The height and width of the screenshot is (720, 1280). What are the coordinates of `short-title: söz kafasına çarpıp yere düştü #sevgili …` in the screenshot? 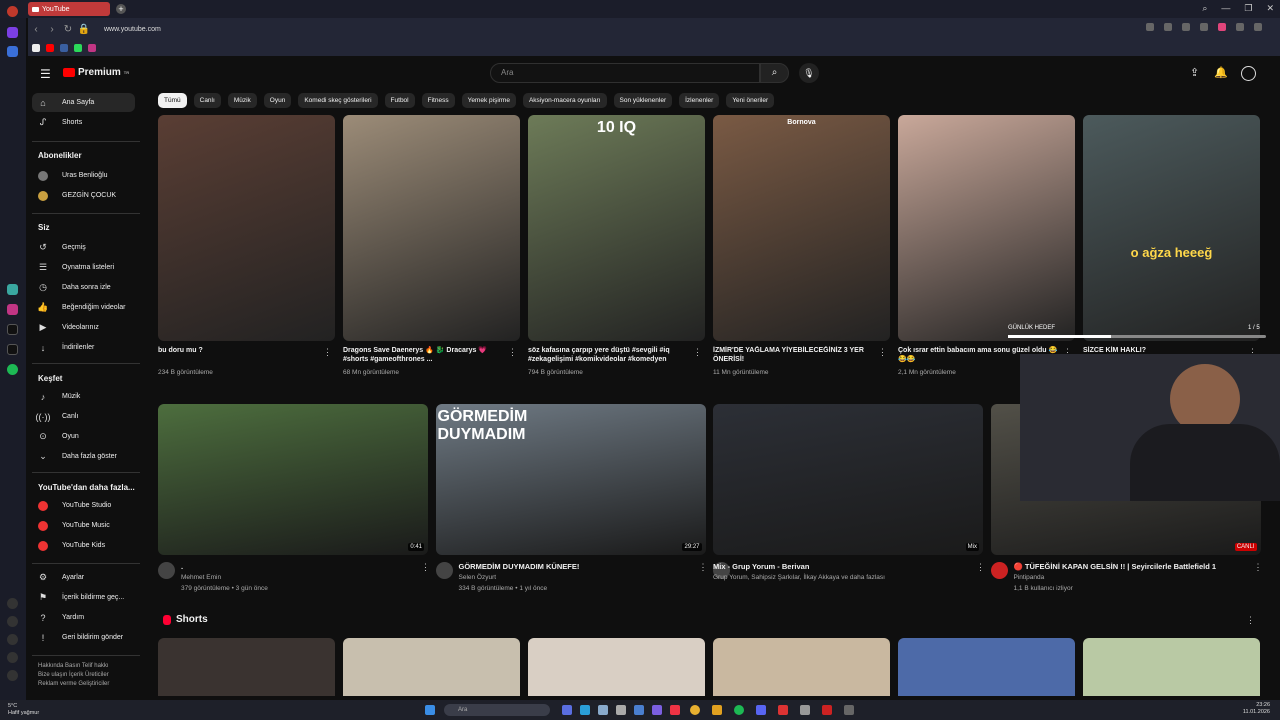 It's located at (608, 355).